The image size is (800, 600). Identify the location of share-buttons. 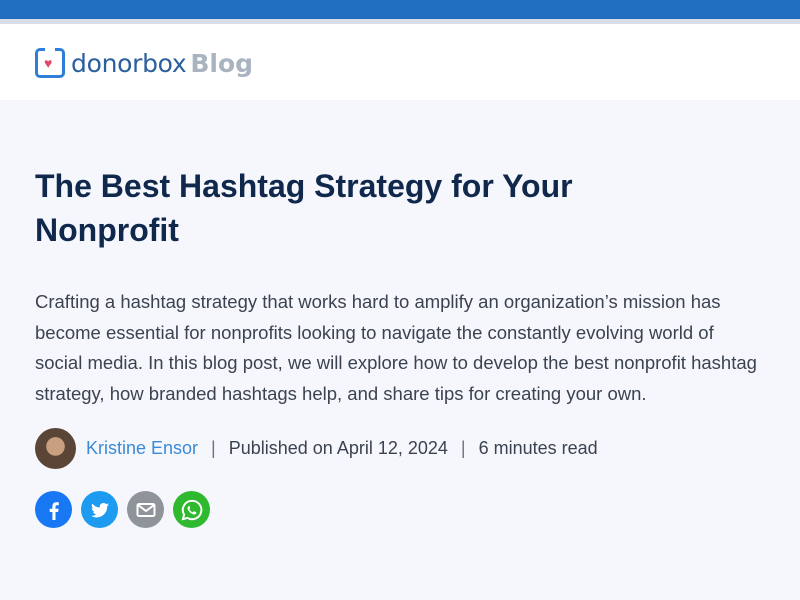
(127, 509).